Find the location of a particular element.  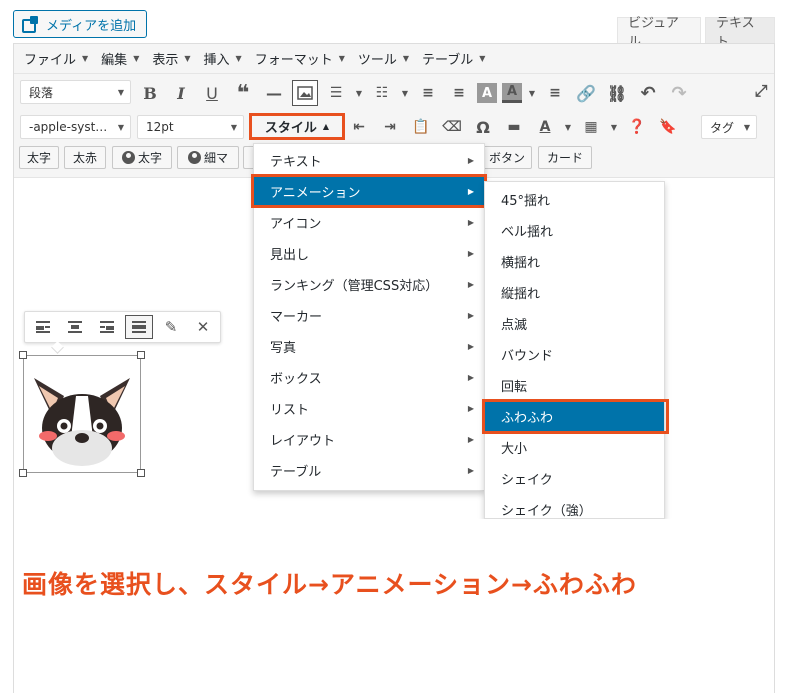

style-menu-item: アイコン ▶ is located at coordinates (369, 222).